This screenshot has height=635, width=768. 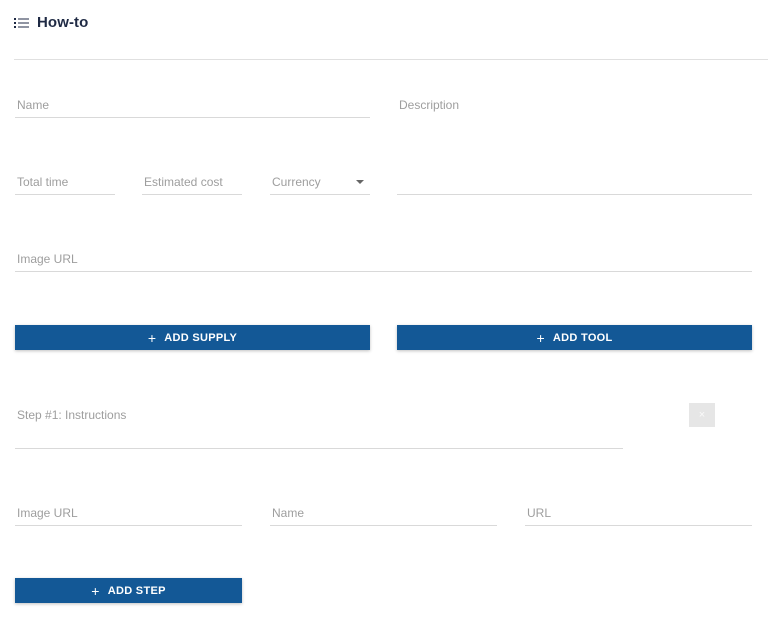 I want to click on name-field: Name, so click(x=192, y=104).